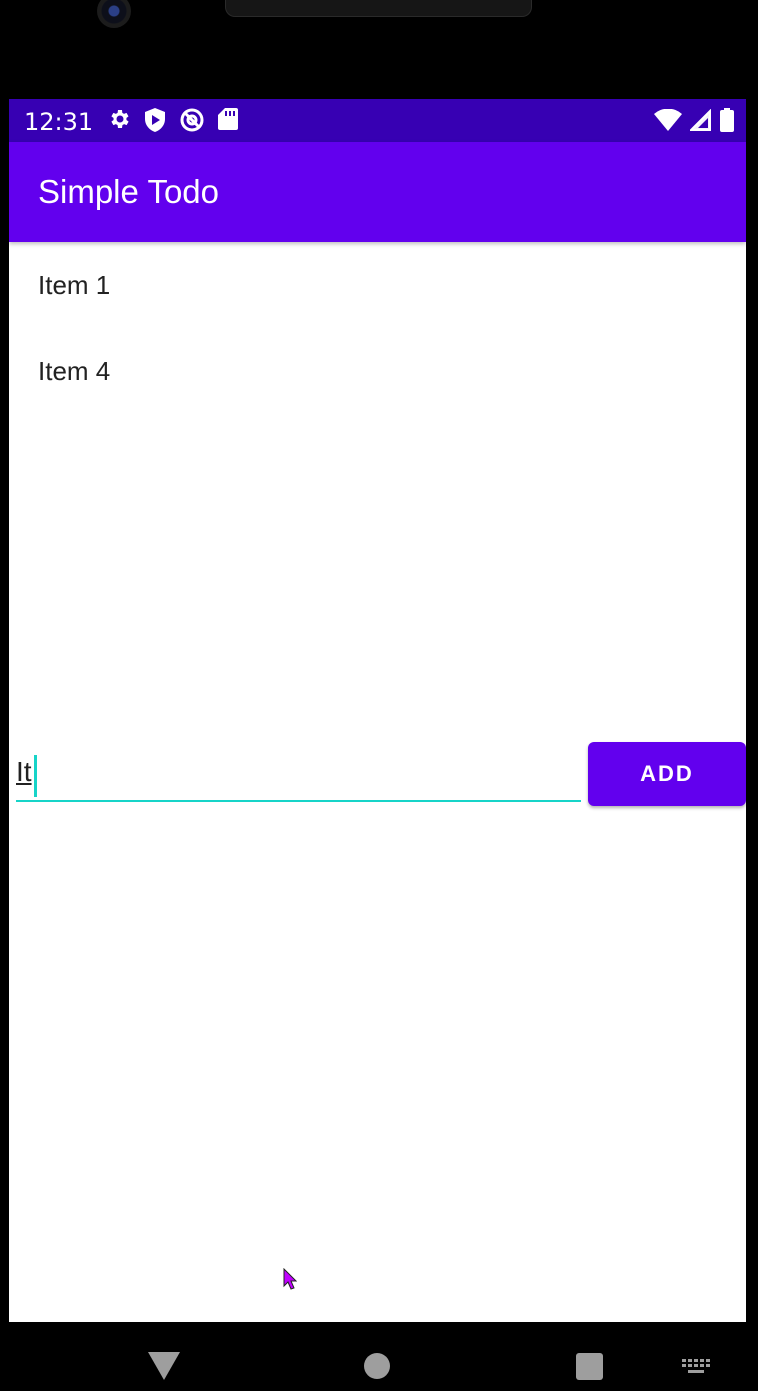  What do you see at coordinates (164, 1368) in the screenshot?
I see `back-icon` at bounding box center [164, 1368].